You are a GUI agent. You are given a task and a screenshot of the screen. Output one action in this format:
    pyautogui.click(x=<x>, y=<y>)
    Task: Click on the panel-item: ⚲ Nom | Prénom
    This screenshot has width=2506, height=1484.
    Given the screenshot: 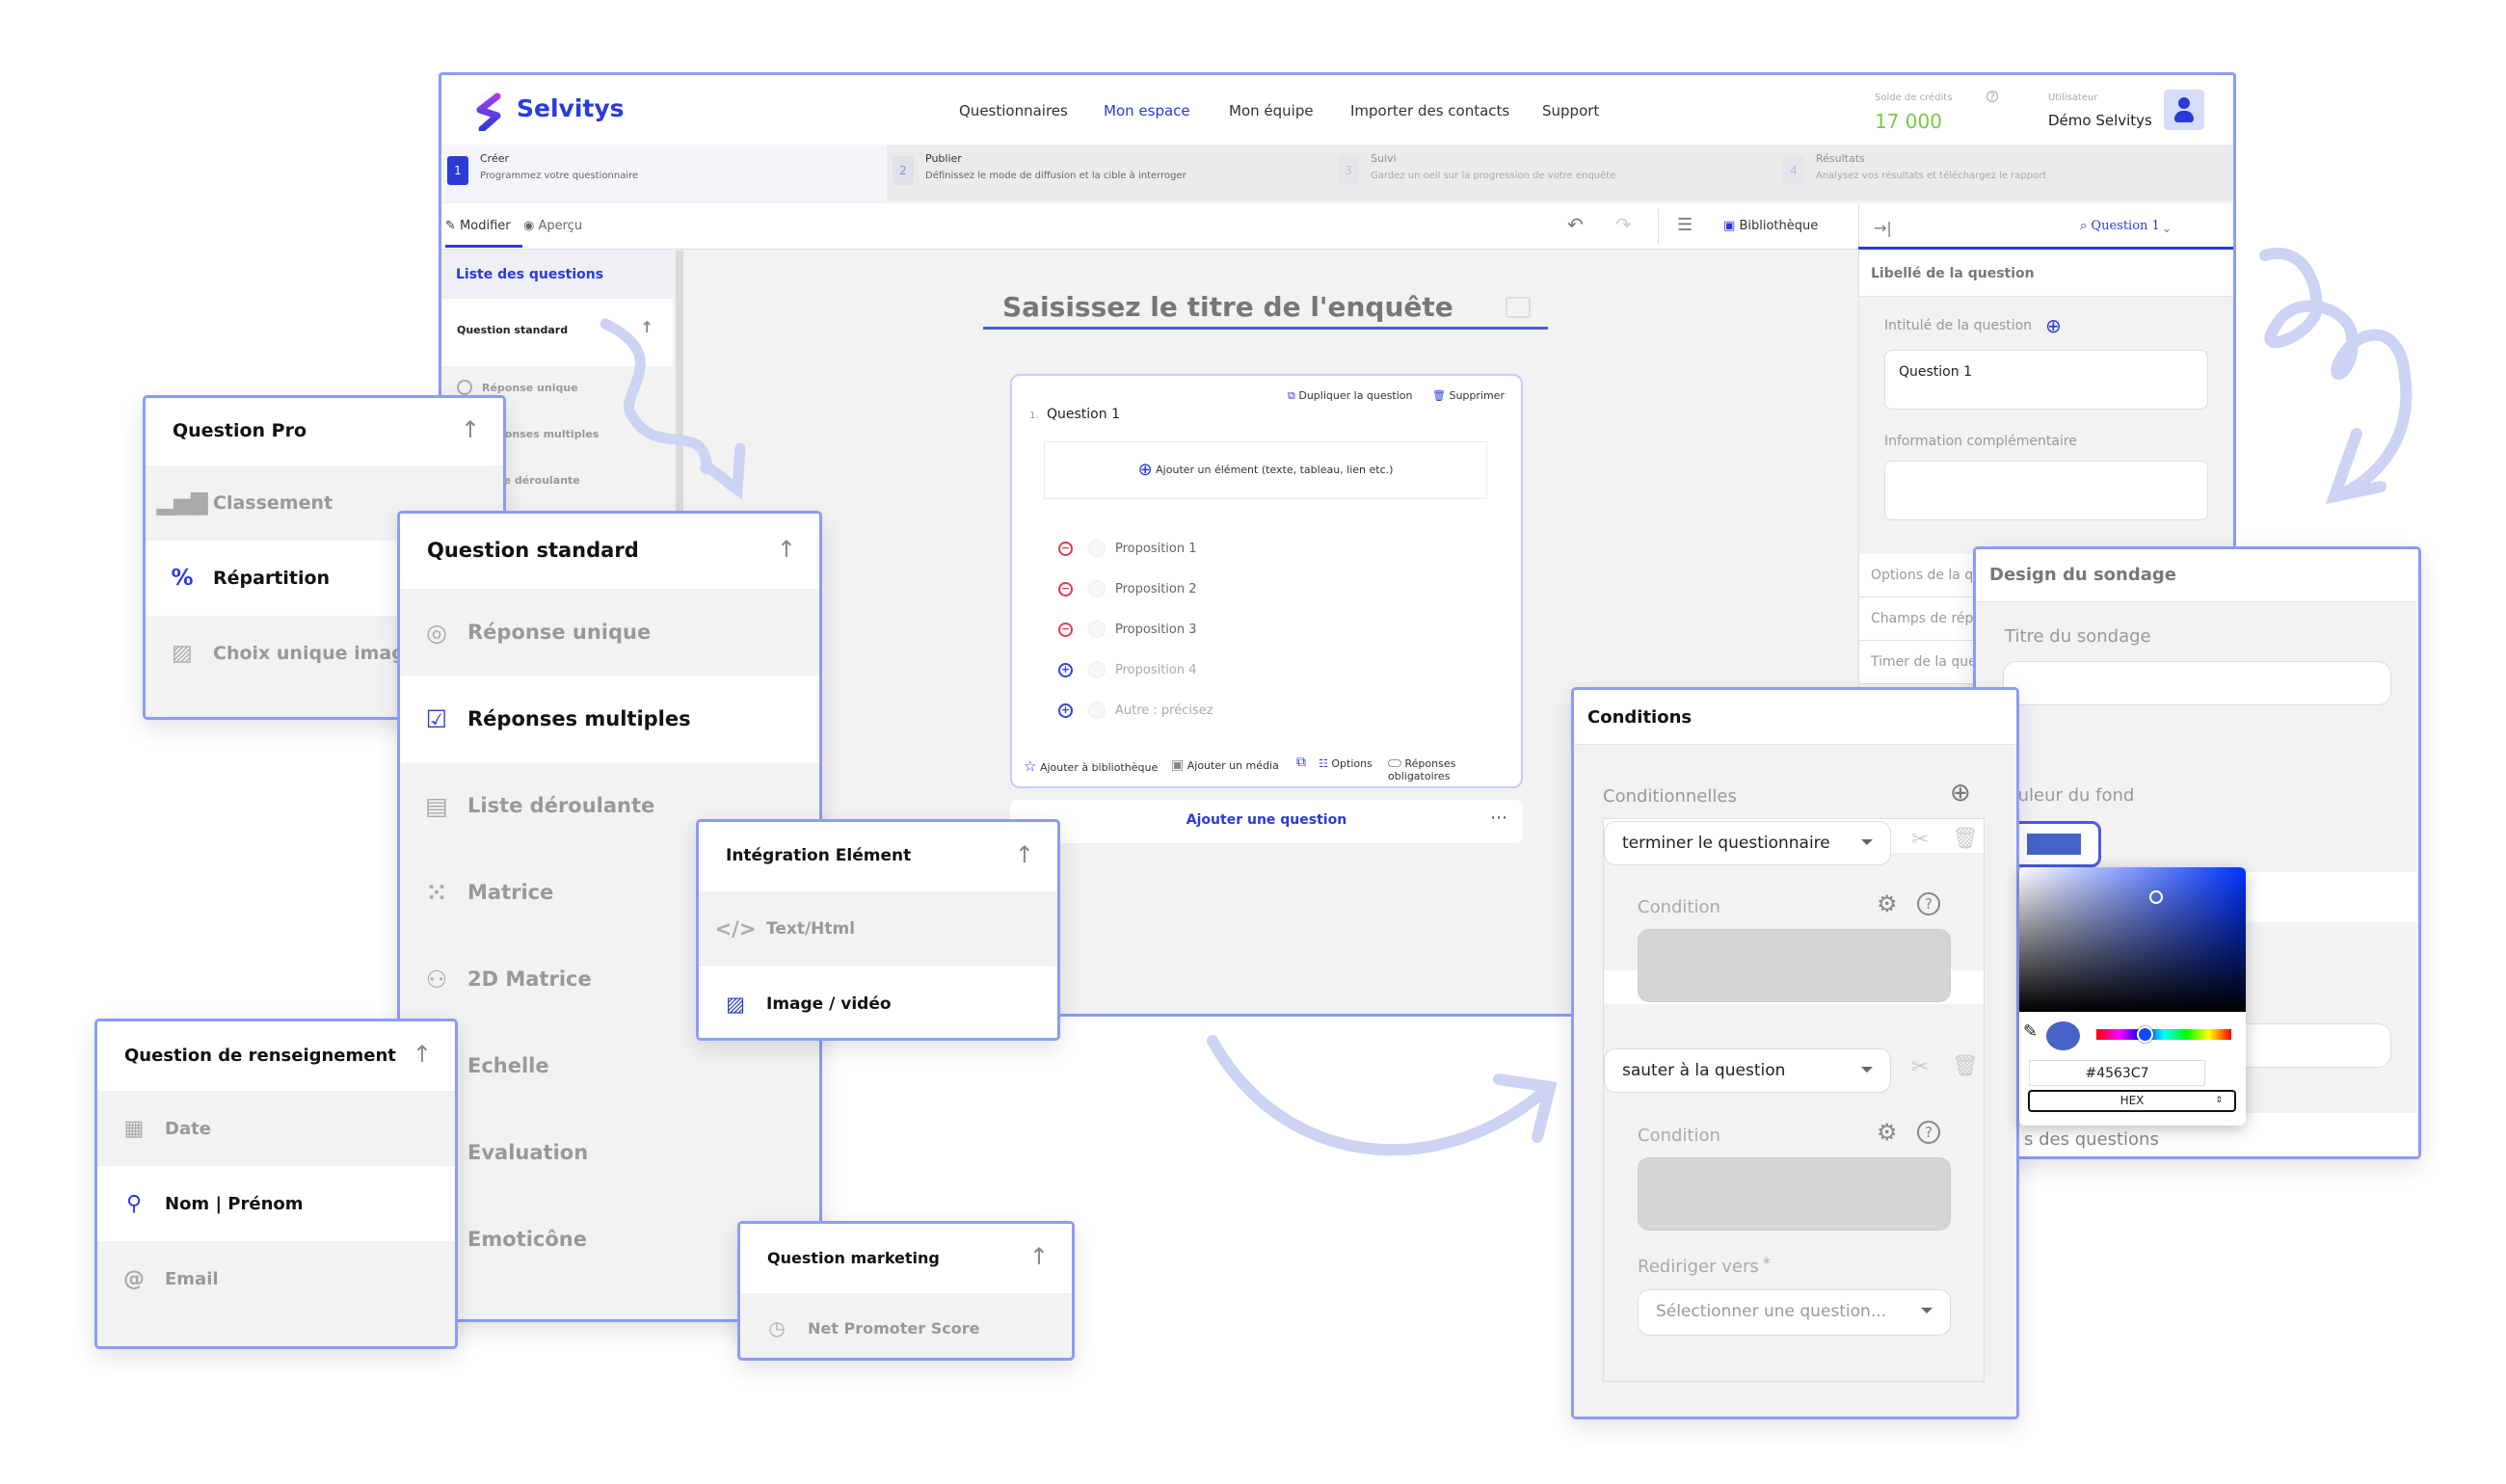 What is the action you would take?
    pyautogui.click(x=276, y=1203)
    